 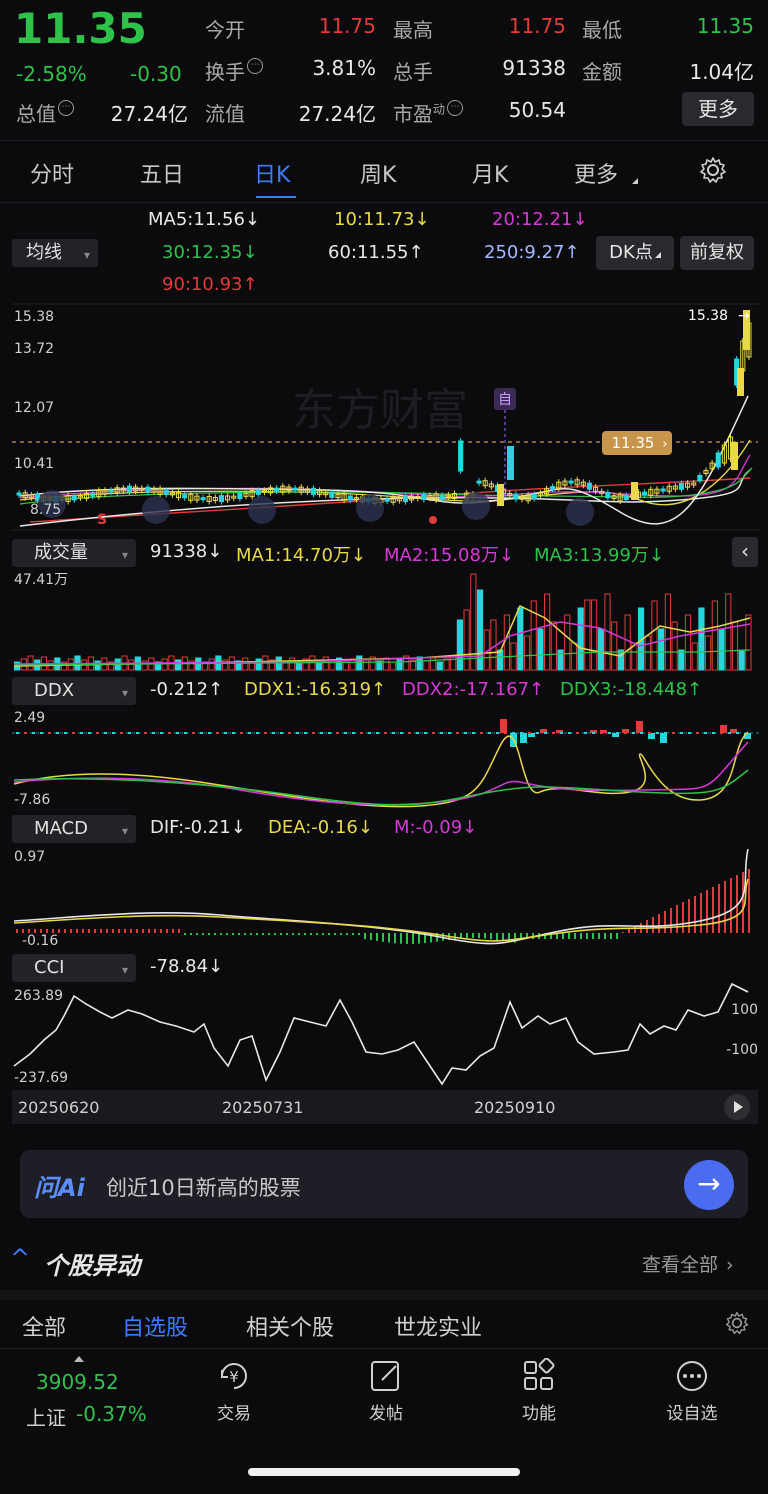 I want to click on y-axis-label: 13.72, so click(x=34, y=349).